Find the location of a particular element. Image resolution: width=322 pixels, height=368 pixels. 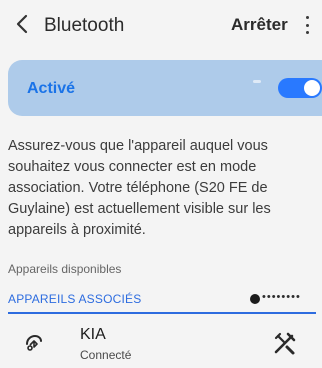

toggle-label: Activé is located at coordinates (51, 88).